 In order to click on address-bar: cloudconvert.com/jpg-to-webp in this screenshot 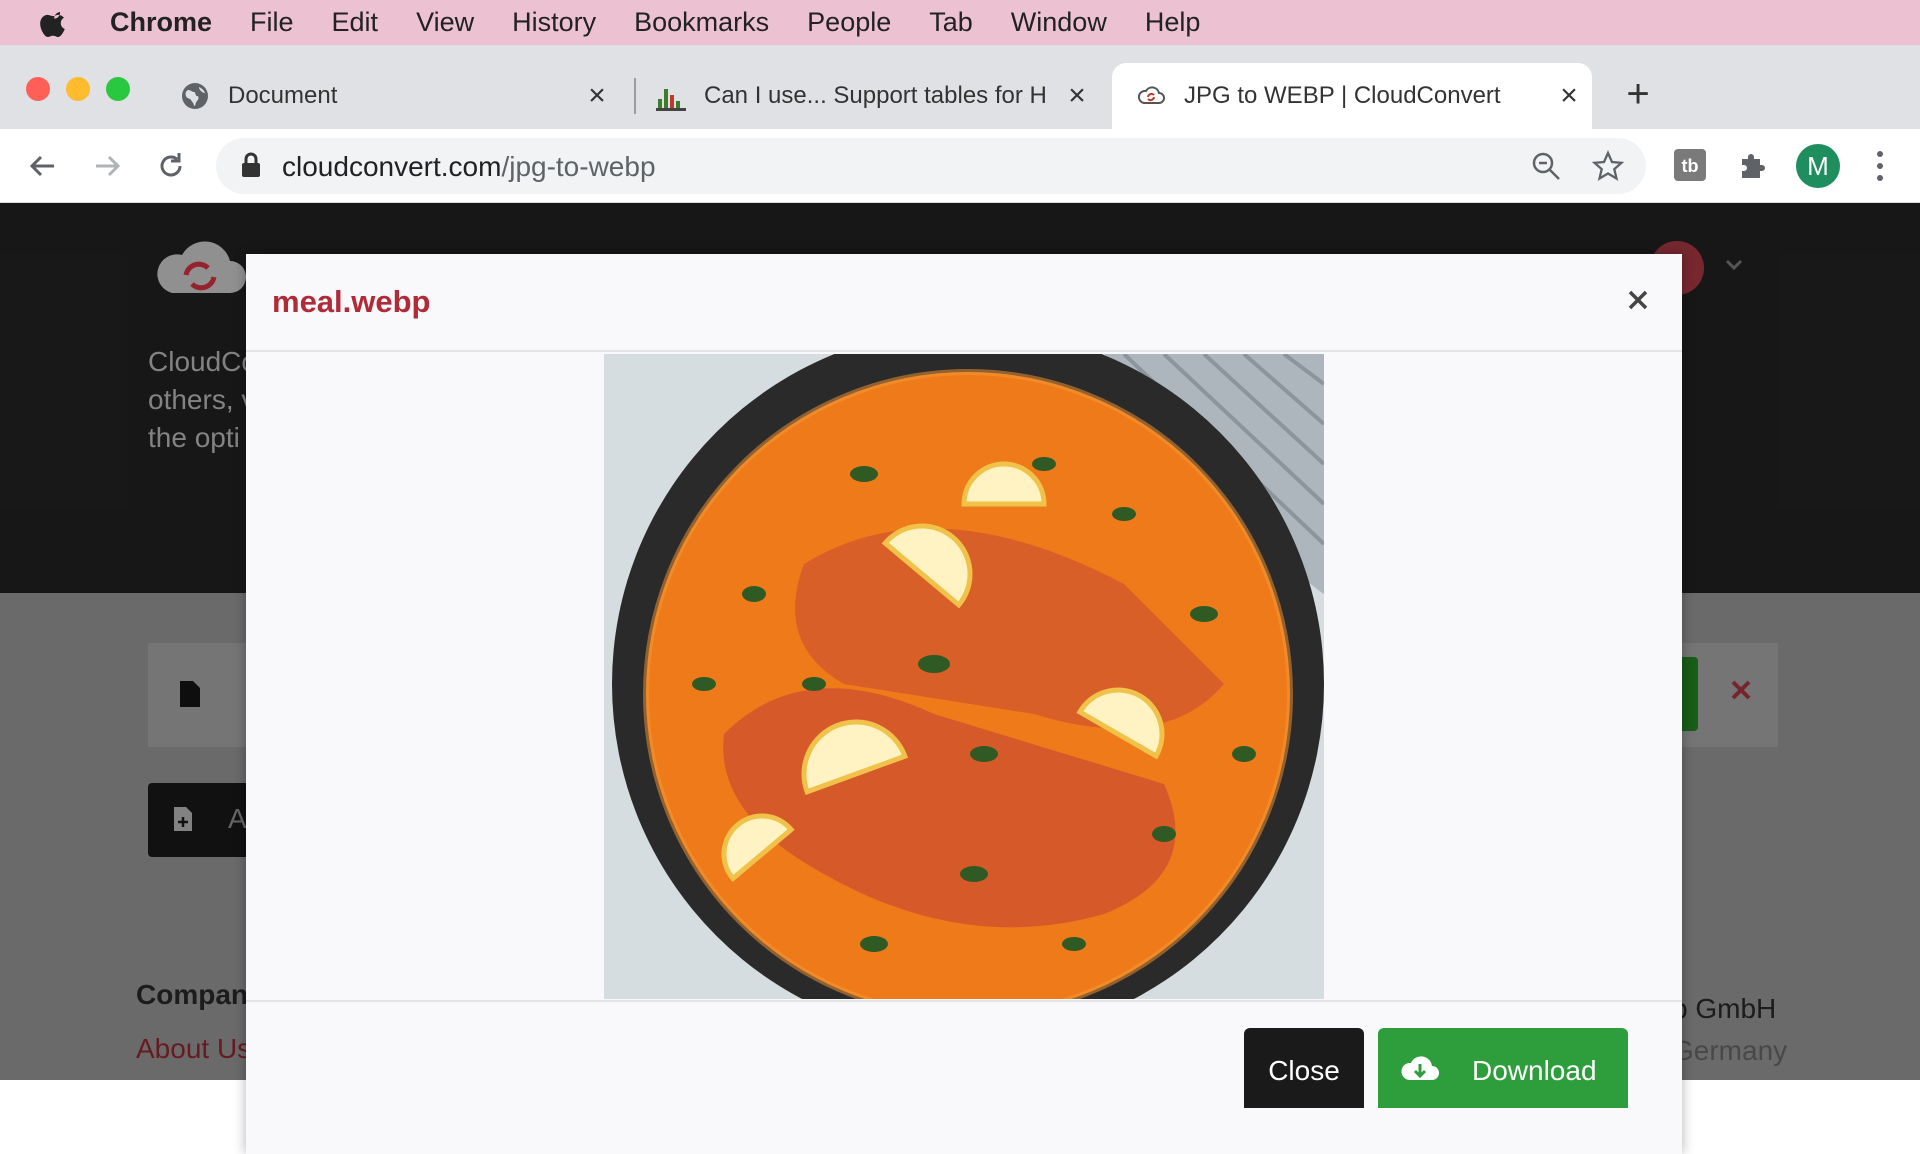, I will do `click(931, 166)`.